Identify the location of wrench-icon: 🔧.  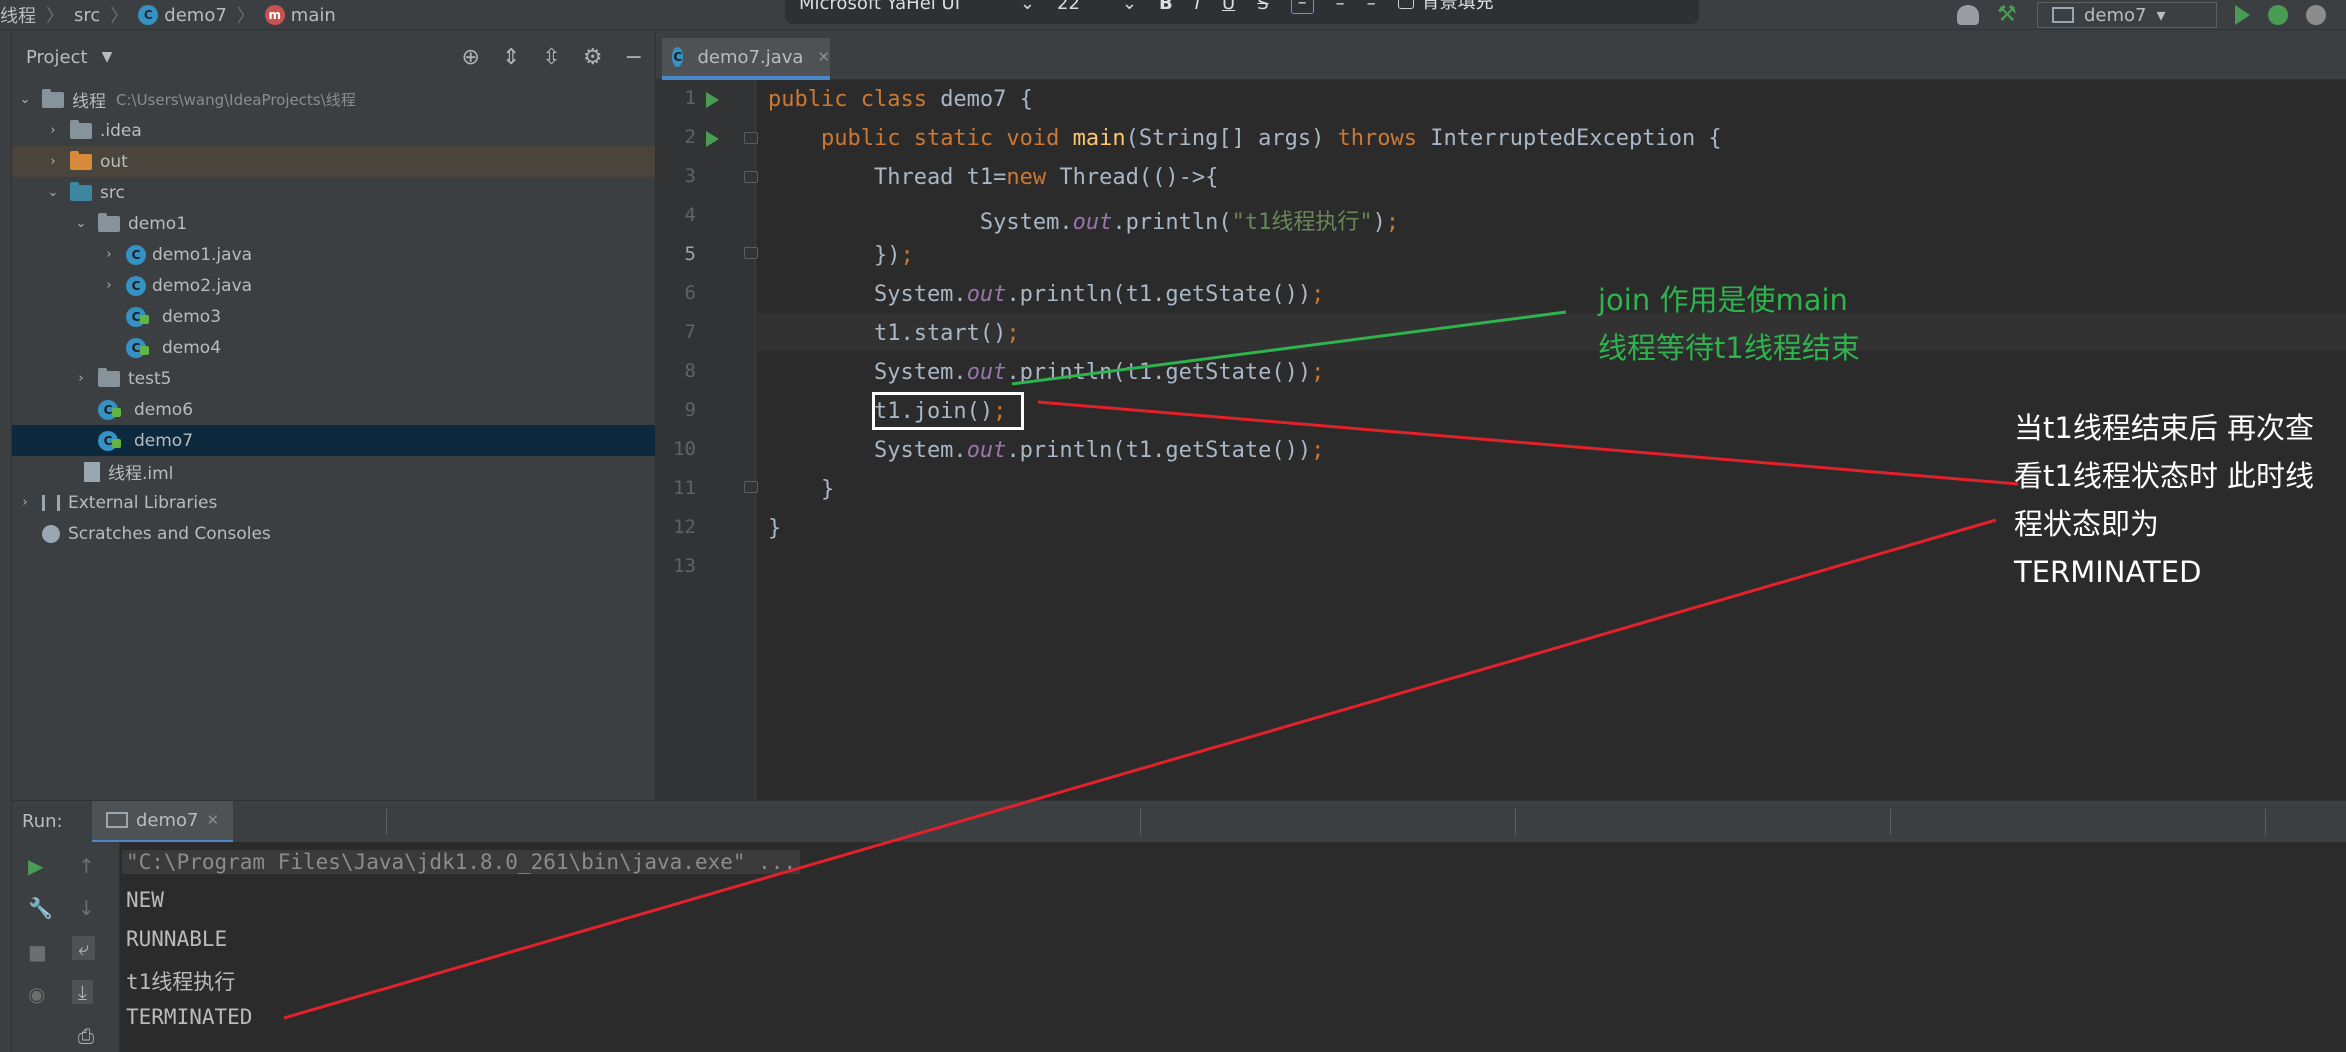
(40, 908).